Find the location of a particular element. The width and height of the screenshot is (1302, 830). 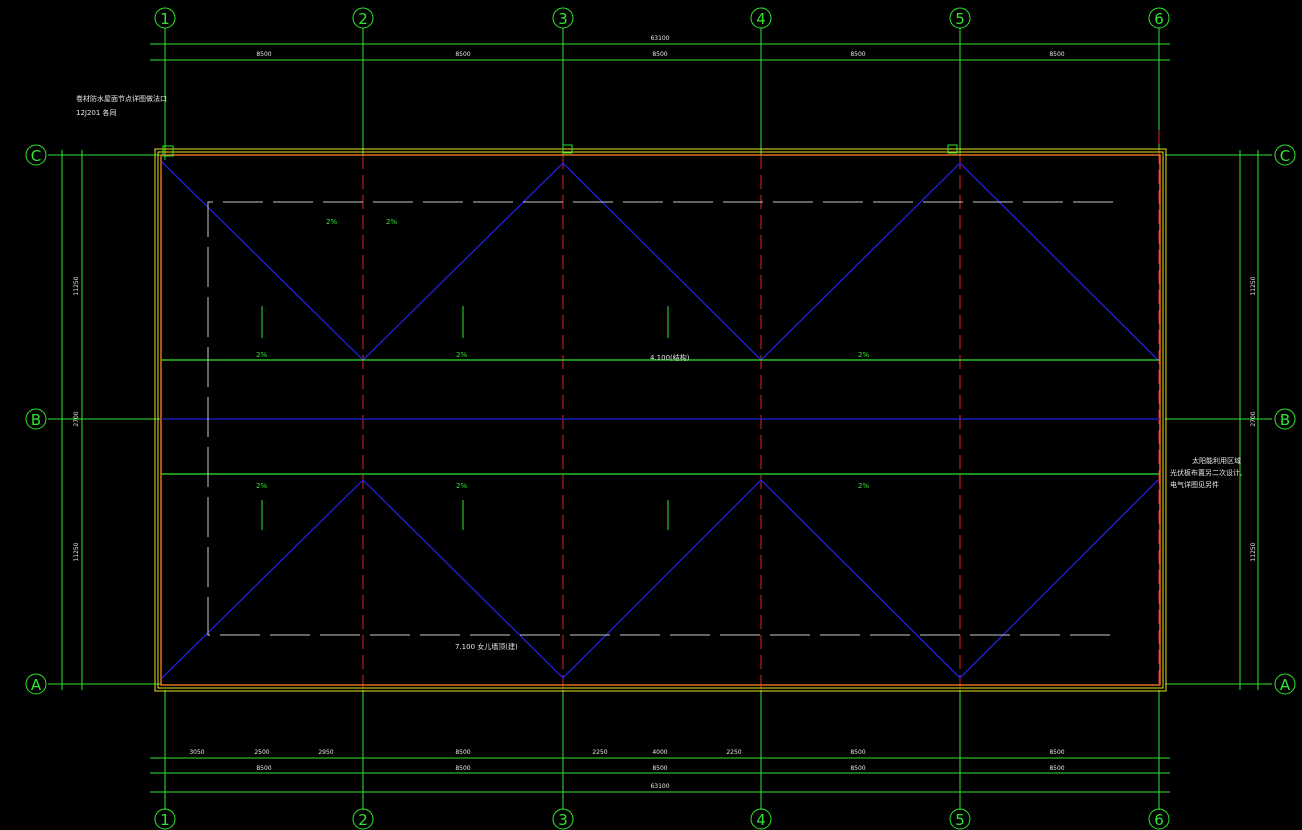

slope-arrows is located at coordinates (465, 418).